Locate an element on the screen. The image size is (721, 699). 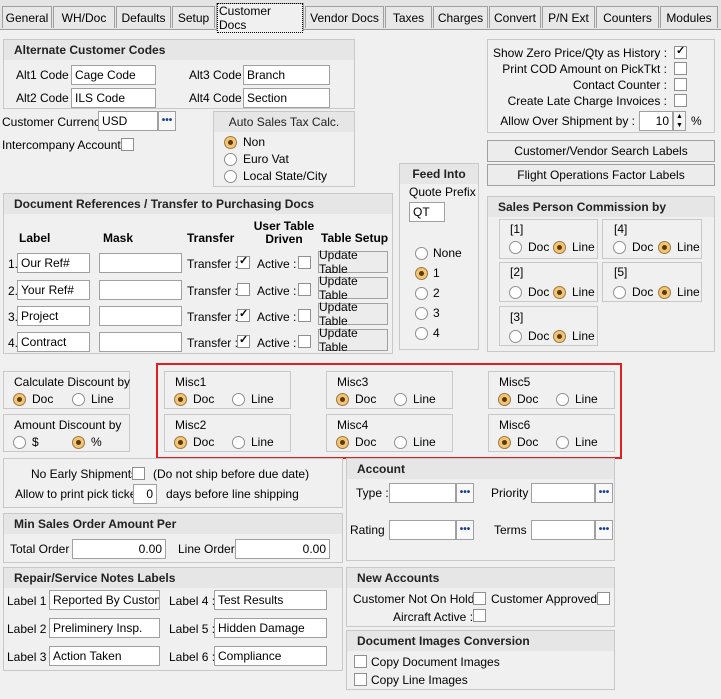
tab-vendor-docs: Vendor Docs is located at coordinates (344, 17).